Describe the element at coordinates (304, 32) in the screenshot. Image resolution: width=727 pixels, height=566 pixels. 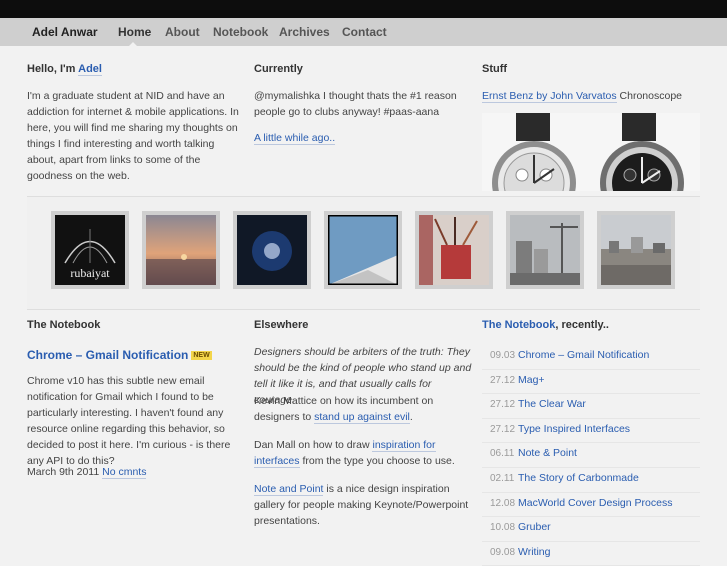
I see `nav-archives: Archives` at that location.